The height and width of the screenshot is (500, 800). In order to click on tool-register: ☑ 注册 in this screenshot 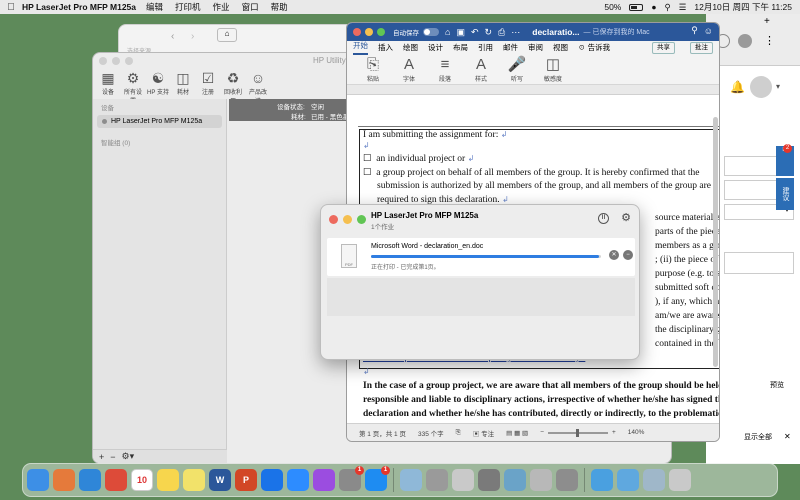, I will do `click(208, 84)`.